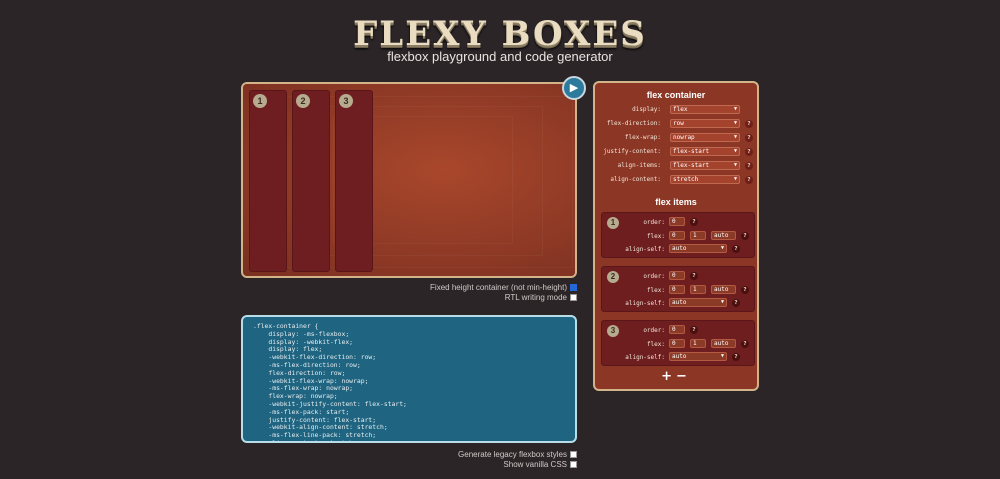  What do you see at coordinates (705, 151) in the screenshot?
I see `justify-content-select: flex-start ▼` at bounding box center [705, 151].